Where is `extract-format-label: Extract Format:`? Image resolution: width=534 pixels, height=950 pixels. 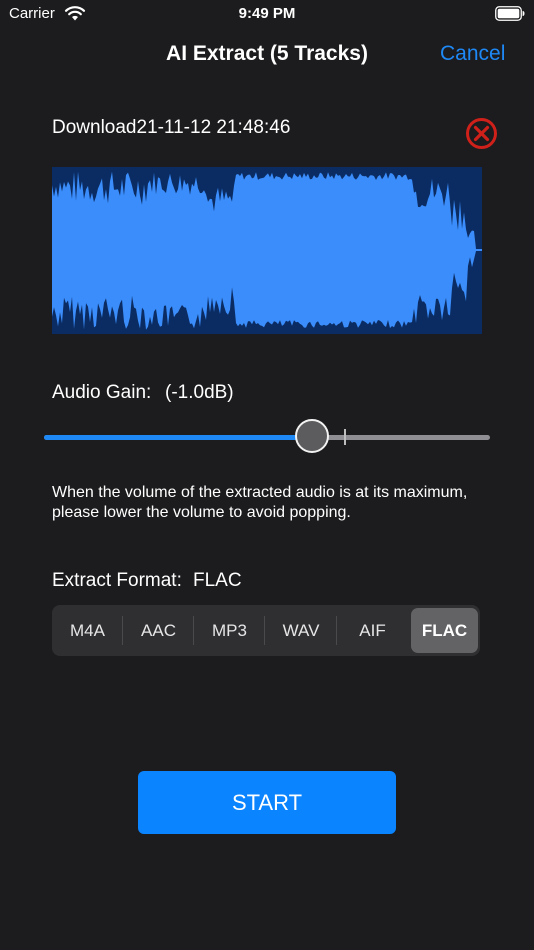 extract-format-label: Extract Format: is located at coordinates (117, 580).